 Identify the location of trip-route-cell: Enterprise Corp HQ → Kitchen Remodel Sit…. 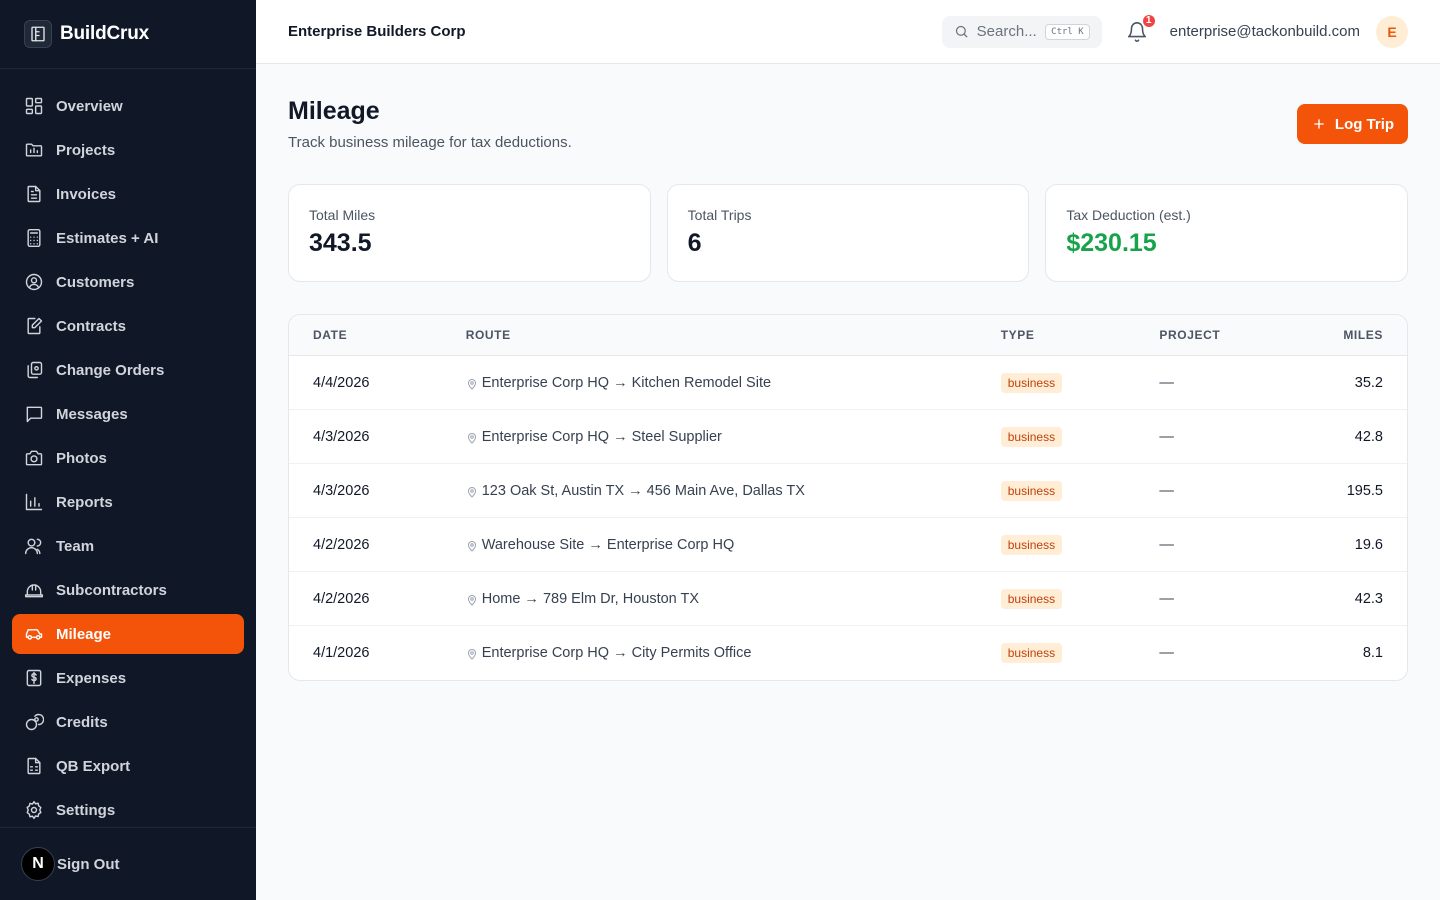
(733, 383).